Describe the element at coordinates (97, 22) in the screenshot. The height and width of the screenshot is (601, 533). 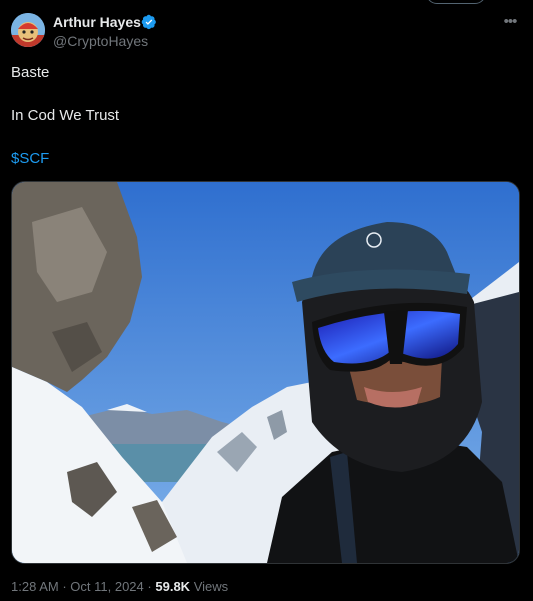
I see `author-name: Arthur Hayes` at that location.